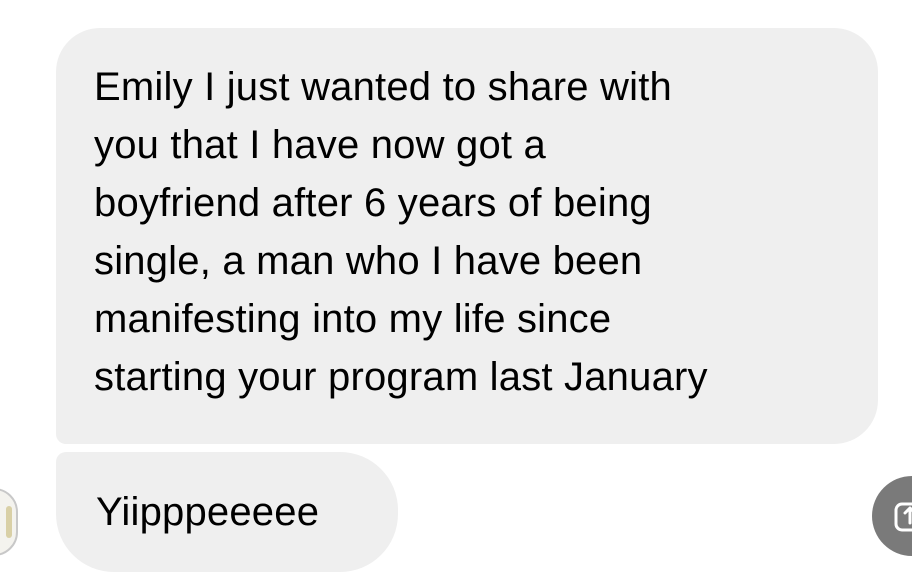  Describe the element at coordinates (903, 517) in the screenshot. I see `share-icon` at that location.